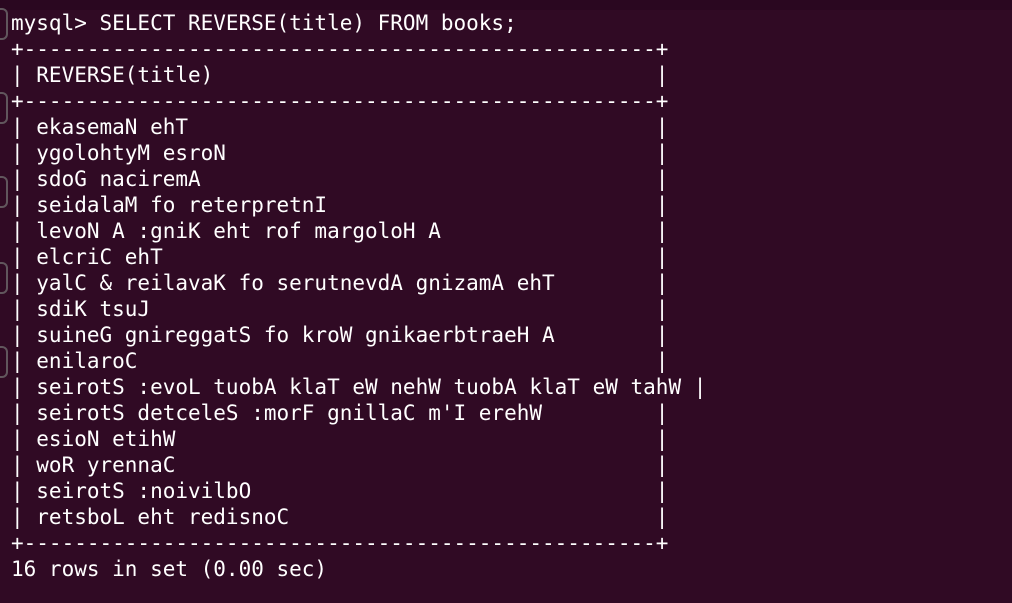 The height and width of the screenshot is (603, 1012). Describe the element at coordinates (340, 517) in the screenshot. I see `table-row: | retsboL eht redisnoC |` at that location.